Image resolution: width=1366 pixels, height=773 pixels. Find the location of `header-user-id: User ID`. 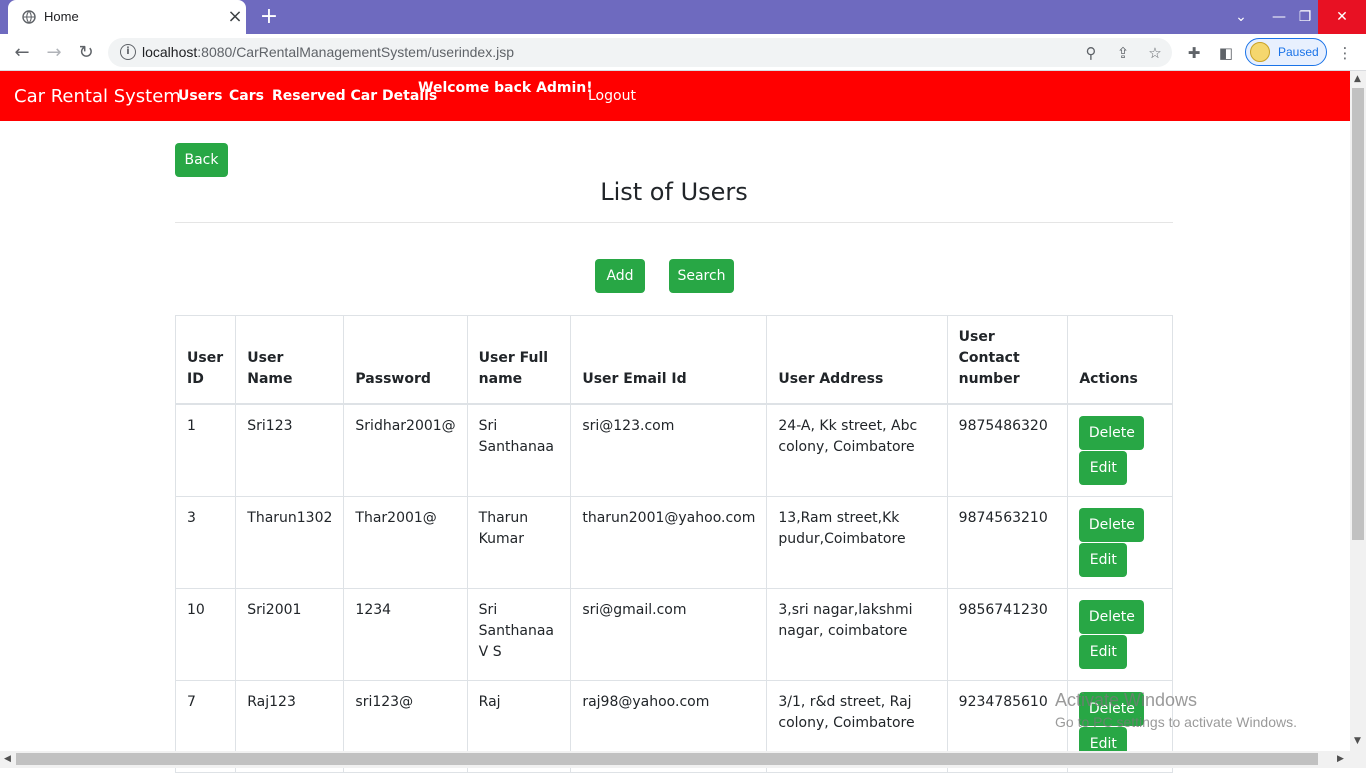

header-user-id: User ID is located at coordinates (205, 360).